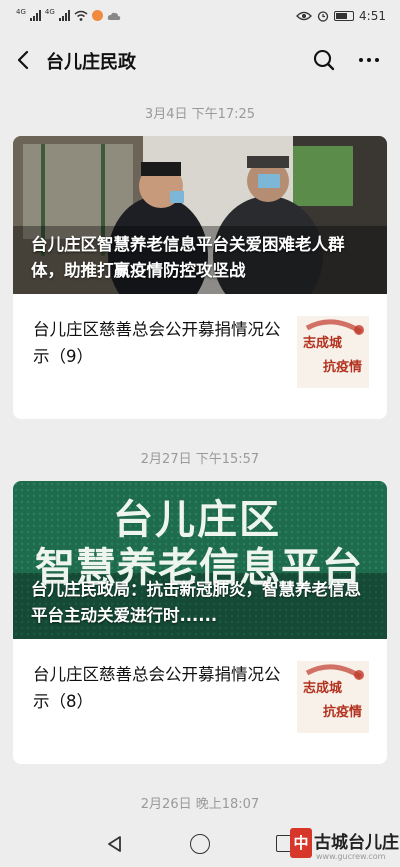 This screenshot has height=867, width=400. I want to click on status-bar: 4G 4G 4:51, so click(200, 17).